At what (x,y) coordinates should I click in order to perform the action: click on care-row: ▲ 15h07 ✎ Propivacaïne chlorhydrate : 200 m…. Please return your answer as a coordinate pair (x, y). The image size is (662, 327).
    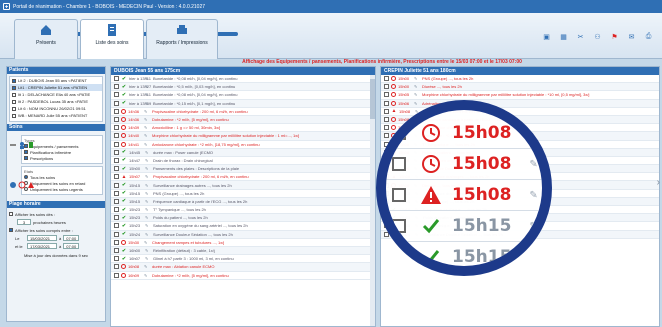
    Looking at the image, I should click on (243, 177).